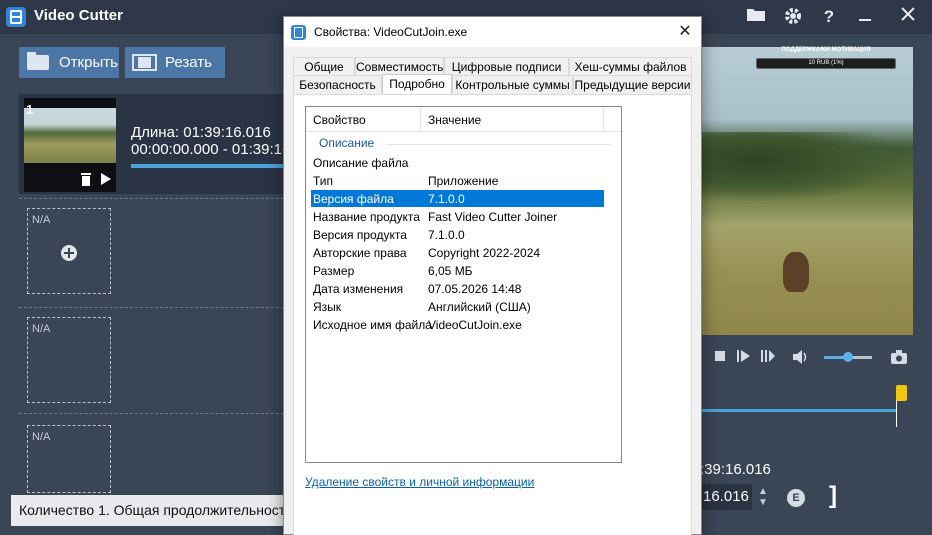 This screenshot has width=932, height=535. Describe the element at coordinates (153, 510) in the screenshot. I see `status-bar: Количество 1. Общая продолжительность` at that location.